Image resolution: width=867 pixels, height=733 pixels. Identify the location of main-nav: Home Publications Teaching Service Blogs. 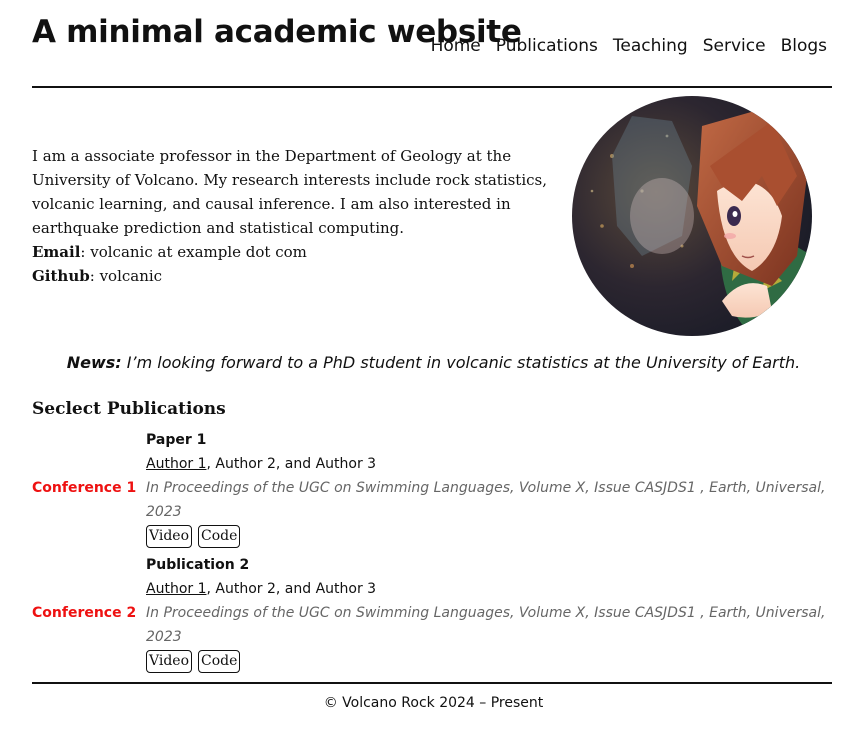
(629, 46).